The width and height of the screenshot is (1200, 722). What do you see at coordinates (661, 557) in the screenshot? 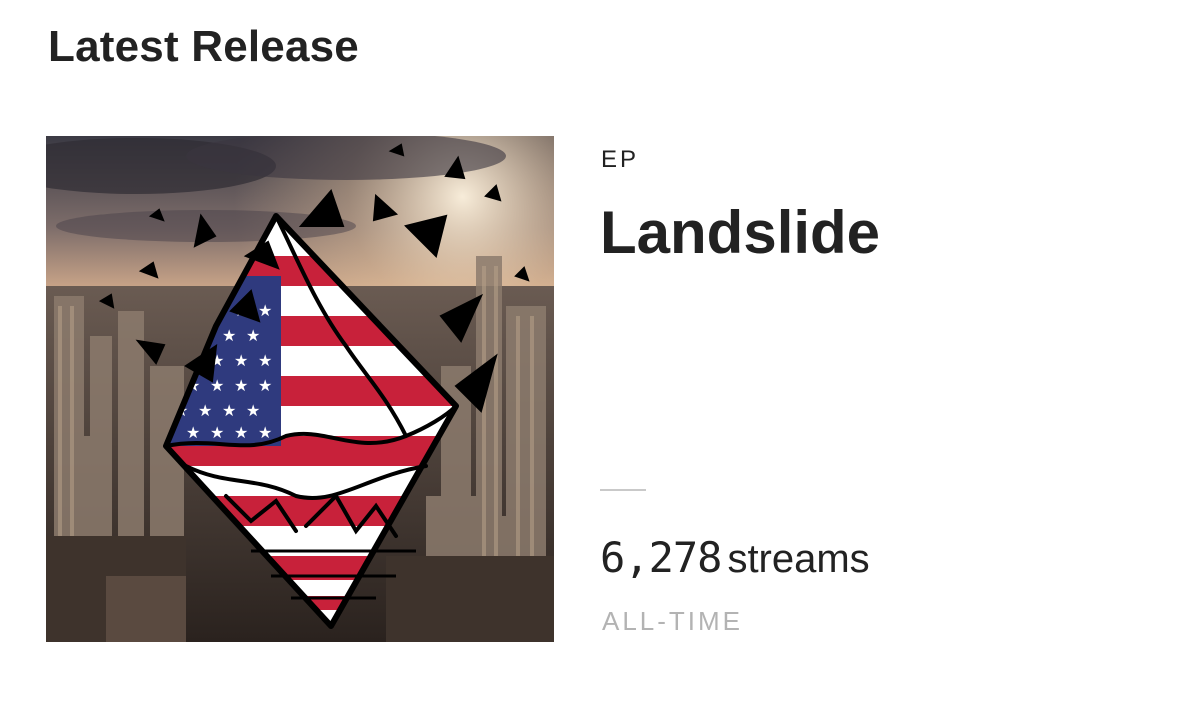
I see `stream-count: 6,278` at bounding box center [661, 557].